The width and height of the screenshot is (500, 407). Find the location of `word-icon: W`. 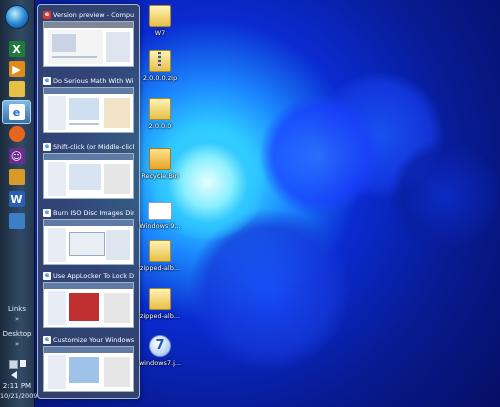

word-icon: W is located at coordinates (16, 199).